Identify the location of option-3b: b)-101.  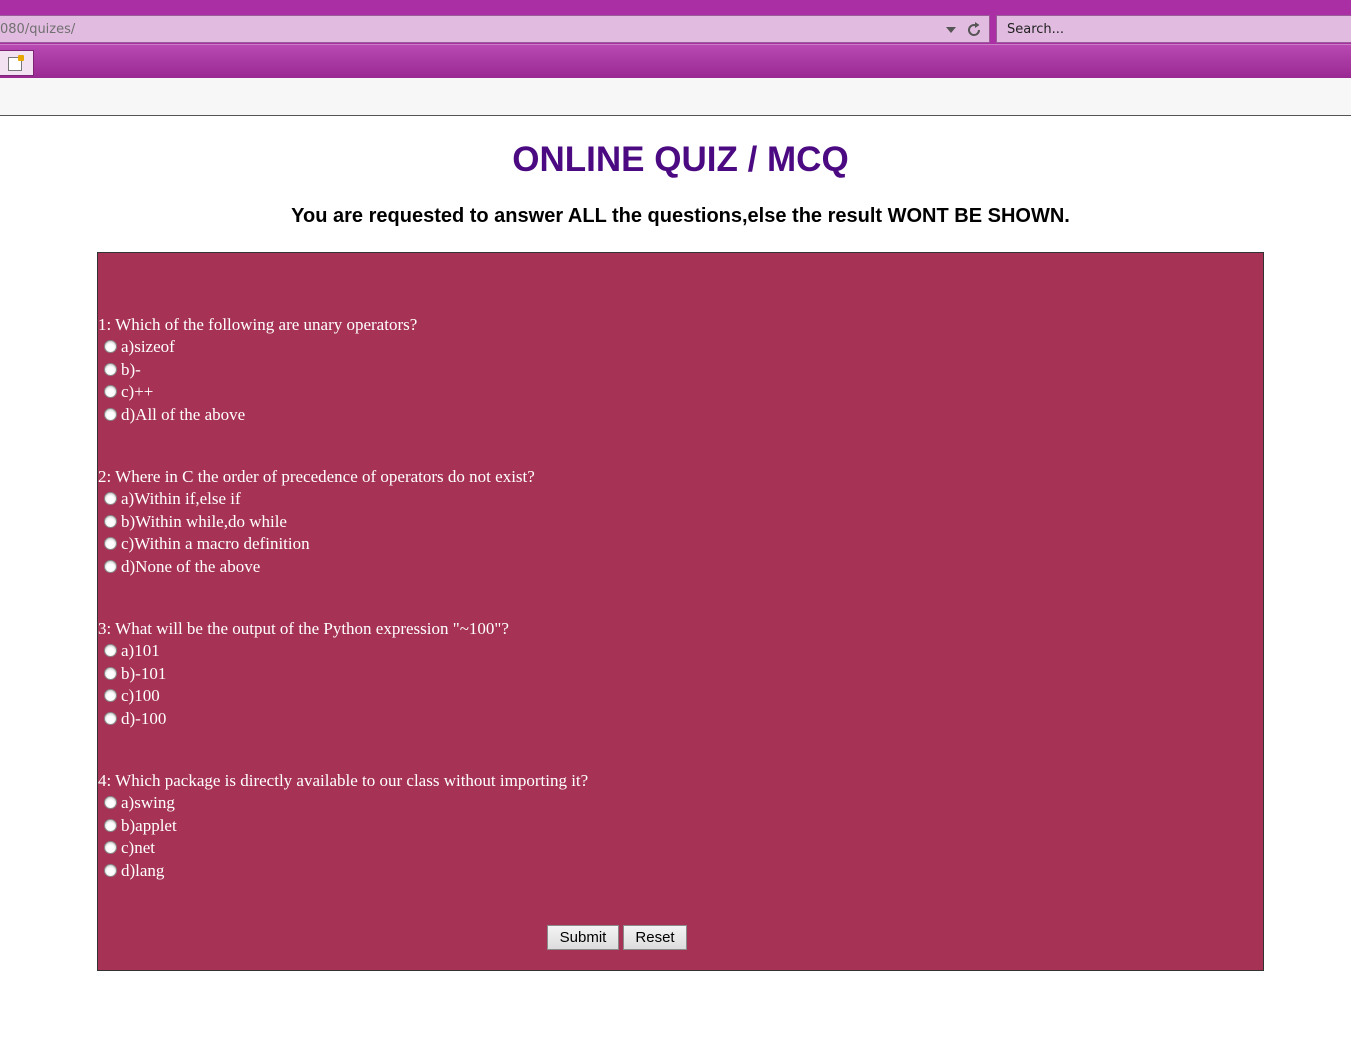
(448, 674).